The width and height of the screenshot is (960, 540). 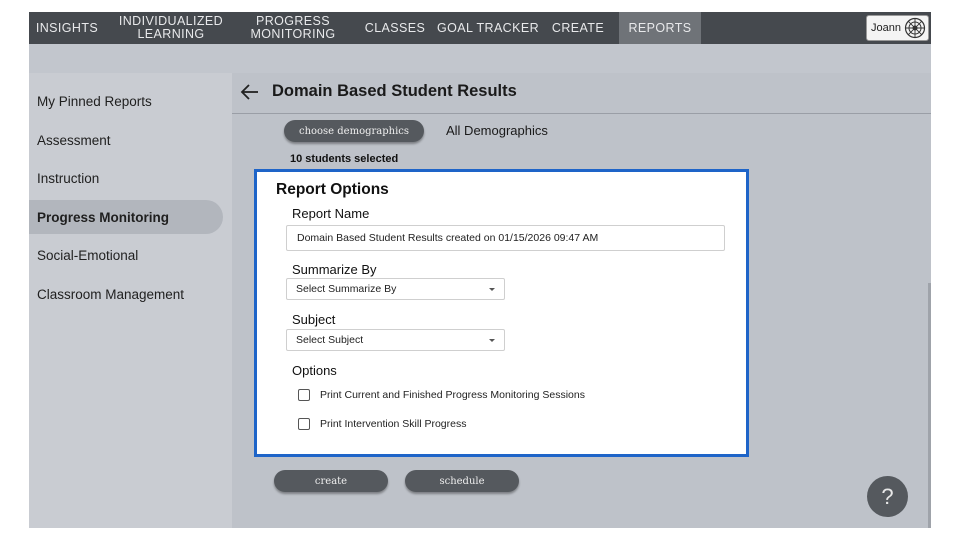 What do you see at coordinates (497, 130) in the screenshot?
I see `demographics-value: All Demographics` at bounding box center [497, 130].